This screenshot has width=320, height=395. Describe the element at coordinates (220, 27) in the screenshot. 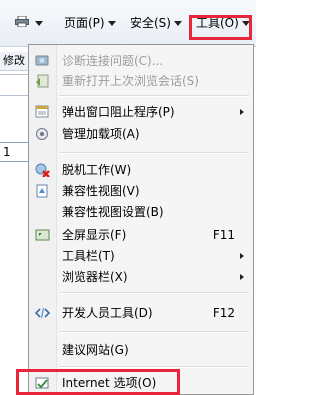

I see `tools-menu-highlight` at that location.